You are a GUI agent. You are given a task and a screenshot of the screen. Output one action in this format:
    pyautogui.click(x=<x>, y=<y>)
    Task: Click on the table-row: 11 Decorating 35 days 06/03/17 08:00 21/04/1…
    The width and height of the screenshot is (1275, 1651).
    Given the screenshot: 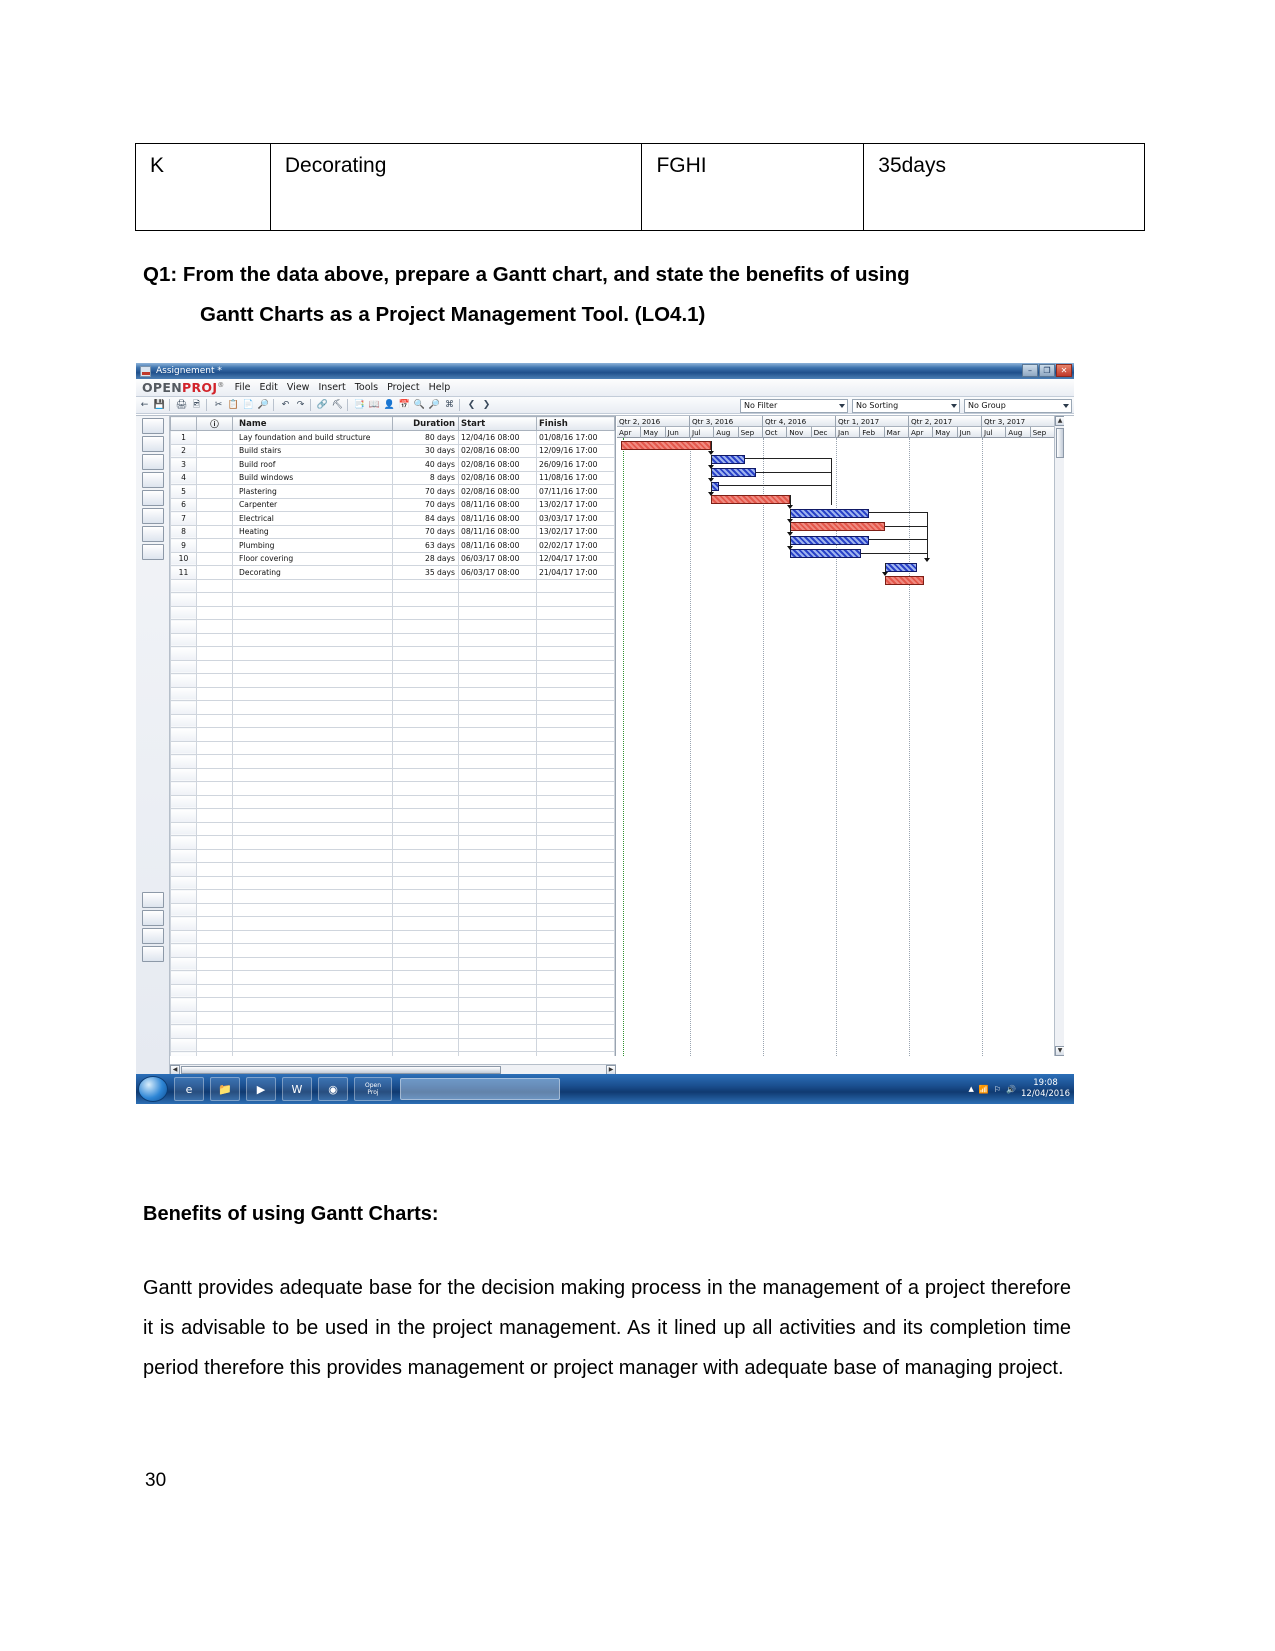 What is the action you would take?
    pyautogui.click(x=392, y=572)
    